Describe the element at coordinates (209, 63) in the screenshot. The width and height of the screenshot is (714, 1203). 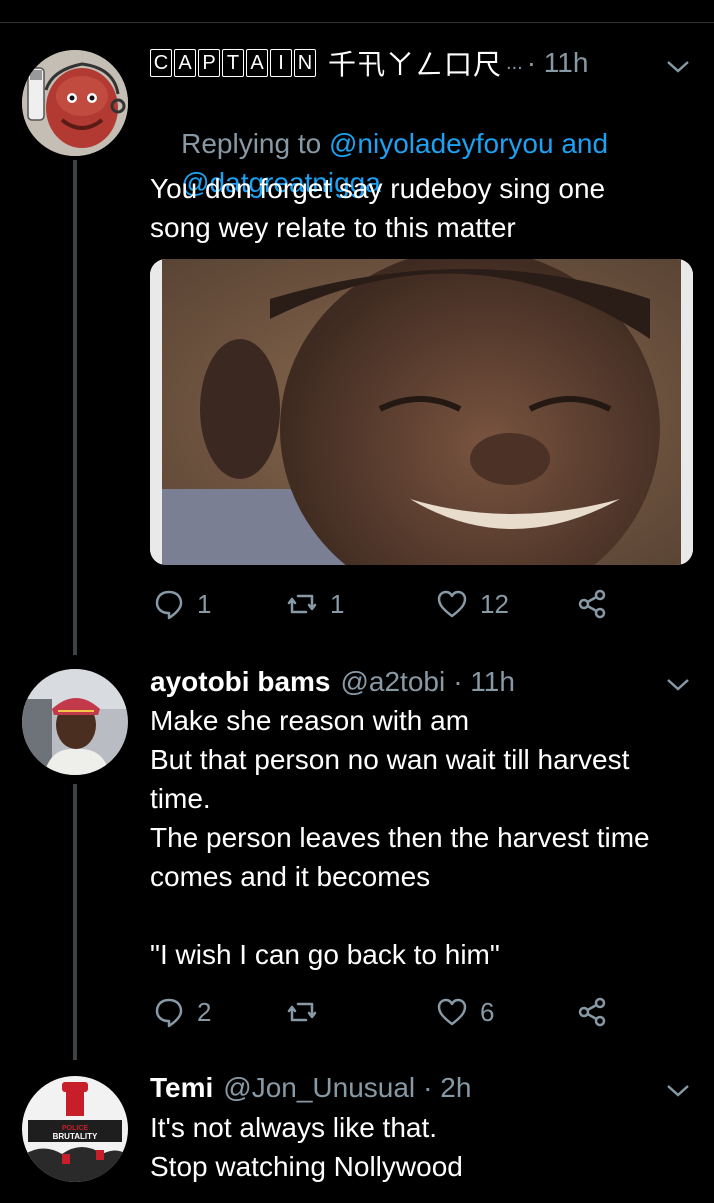
I see `name-letter: P` at that location.